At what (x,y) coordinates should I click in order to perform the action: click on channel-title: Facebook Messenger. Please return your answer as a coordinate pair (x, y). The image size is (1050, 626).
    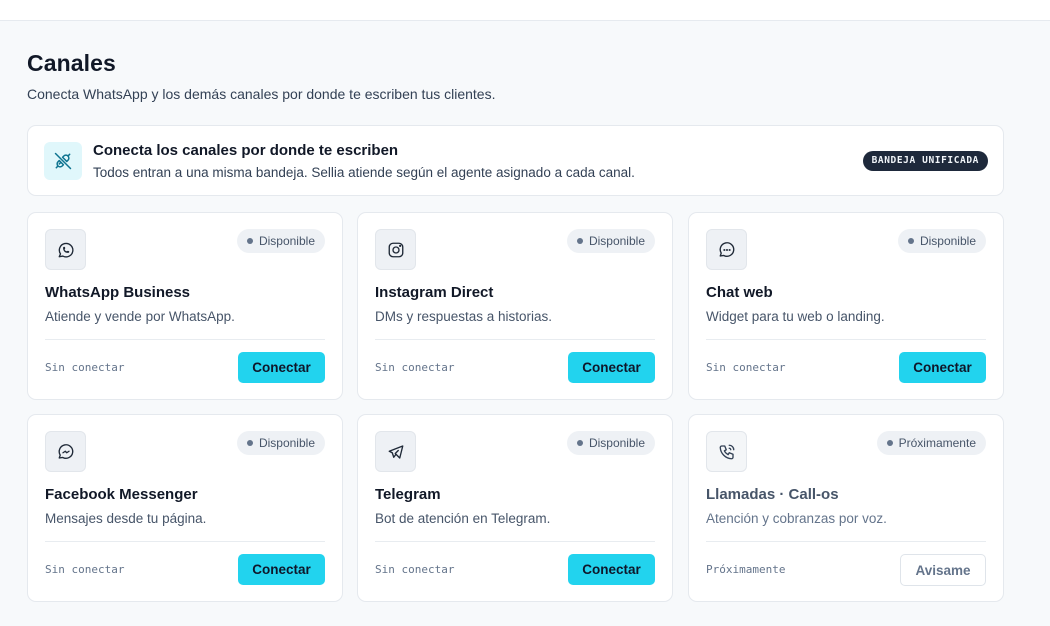
    Looking at the image, I should click on (121, 494).